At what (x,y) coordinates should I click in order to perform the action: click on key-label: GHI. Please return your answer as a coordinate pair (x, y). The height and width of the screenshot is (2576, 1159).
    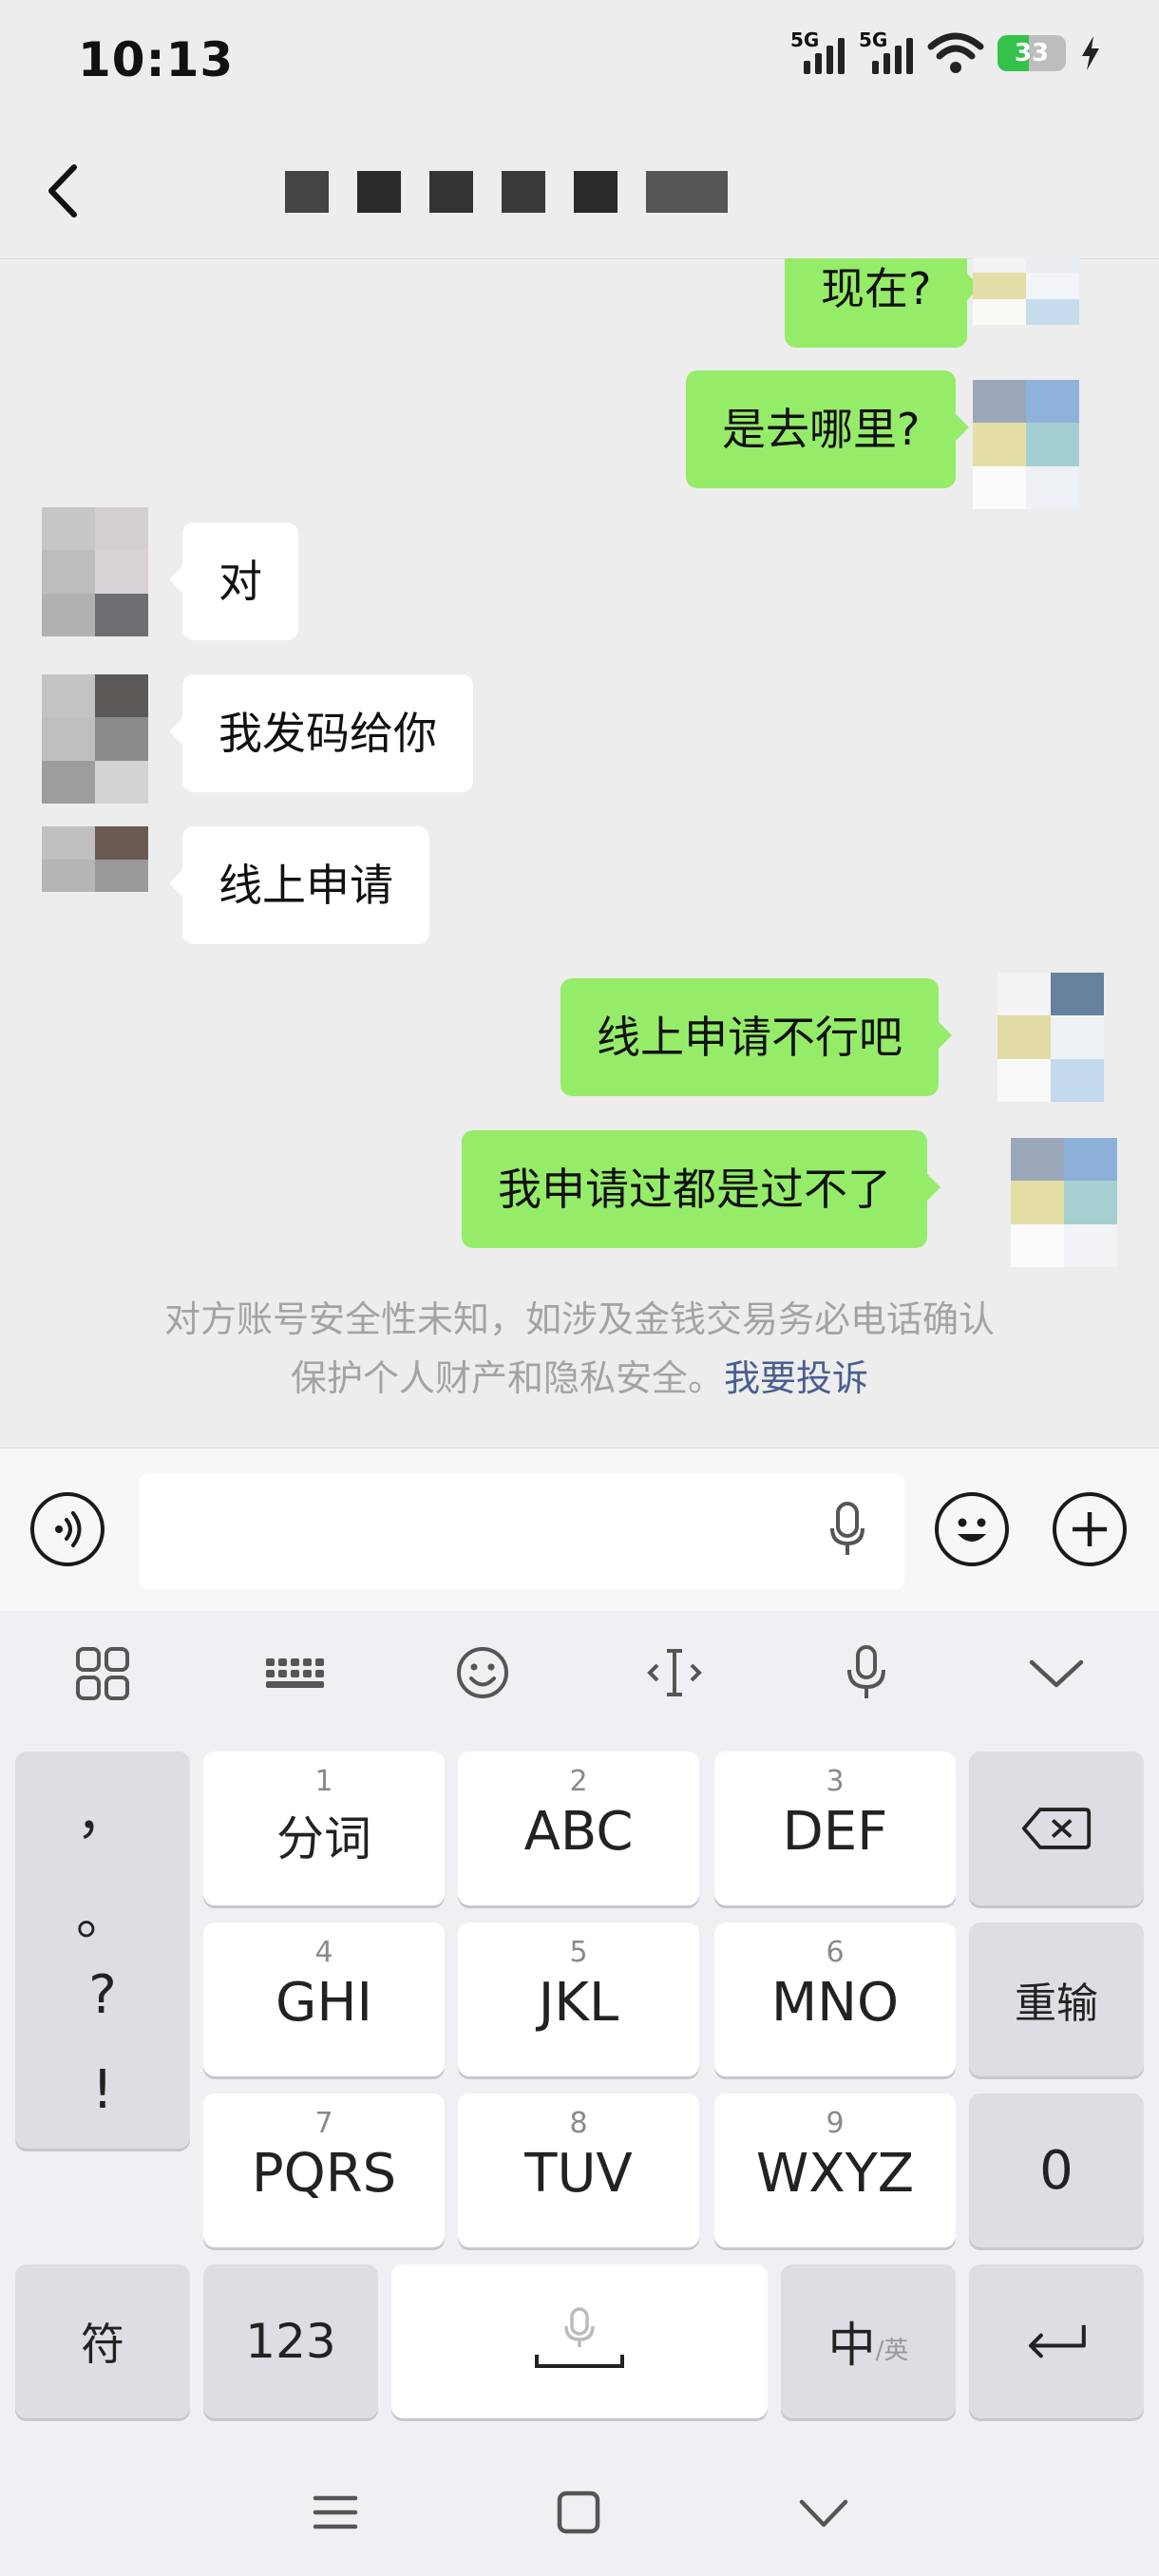
    Looking at the image, I should click on (324, 2003).